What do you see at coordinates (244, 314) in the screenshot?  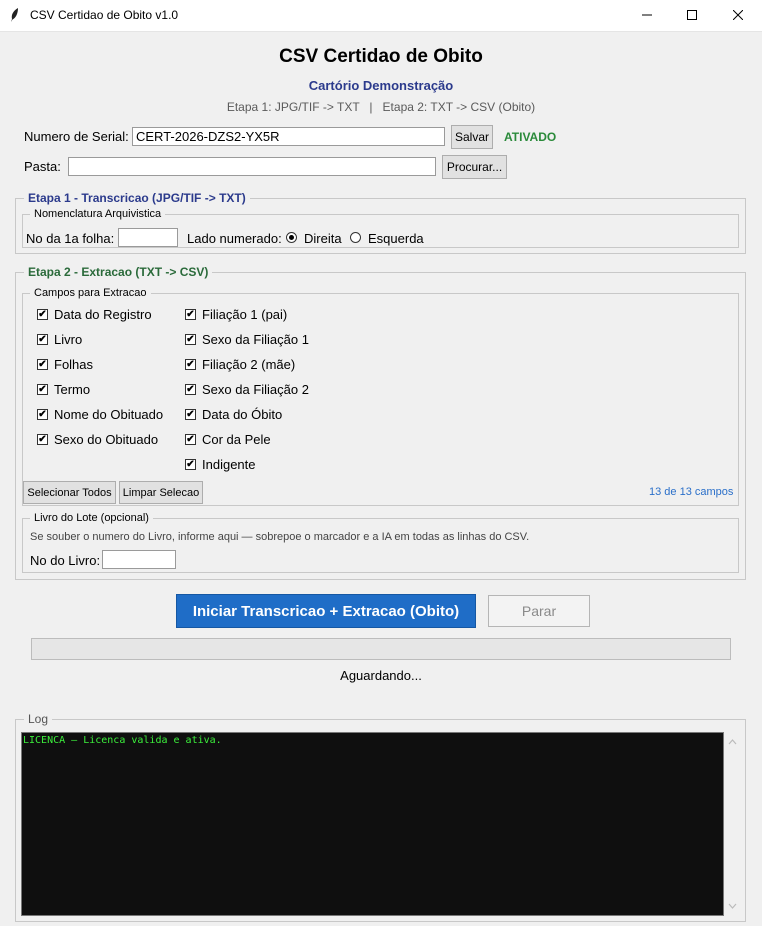 I see `field-label: Filiação 1 (pai)` at bounding box center [244, 314].